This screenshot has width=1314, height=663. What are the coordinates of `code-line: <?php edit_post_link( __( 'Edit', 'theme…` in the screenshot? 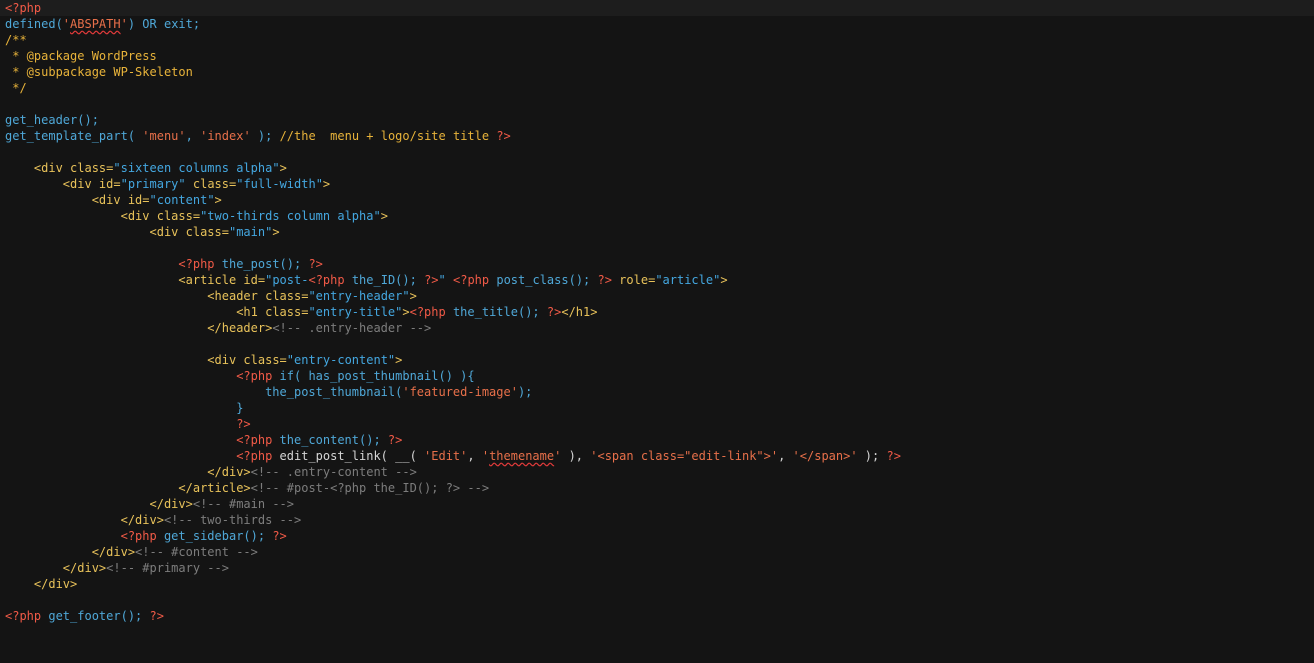 It's located at (453, 456).